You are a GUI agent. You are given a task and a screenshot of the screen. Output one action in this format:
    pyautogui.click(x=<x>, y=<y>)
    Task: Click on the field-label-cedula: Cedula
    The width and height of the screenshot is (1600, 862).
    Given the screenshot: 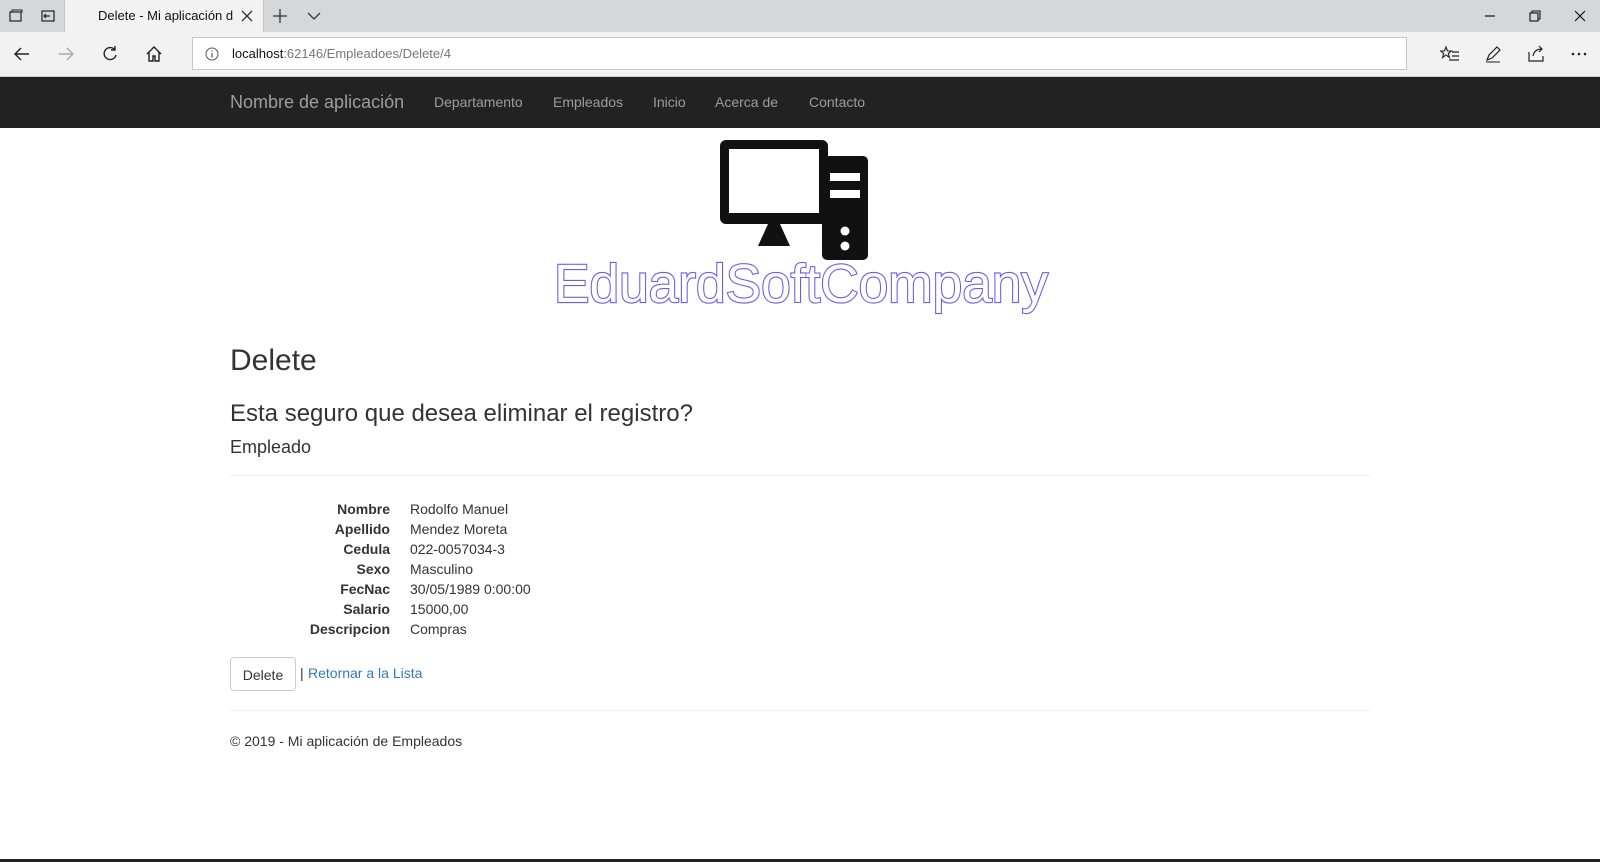 What is the action you would take?
    pyautogui.click(x=366, y=549)
    